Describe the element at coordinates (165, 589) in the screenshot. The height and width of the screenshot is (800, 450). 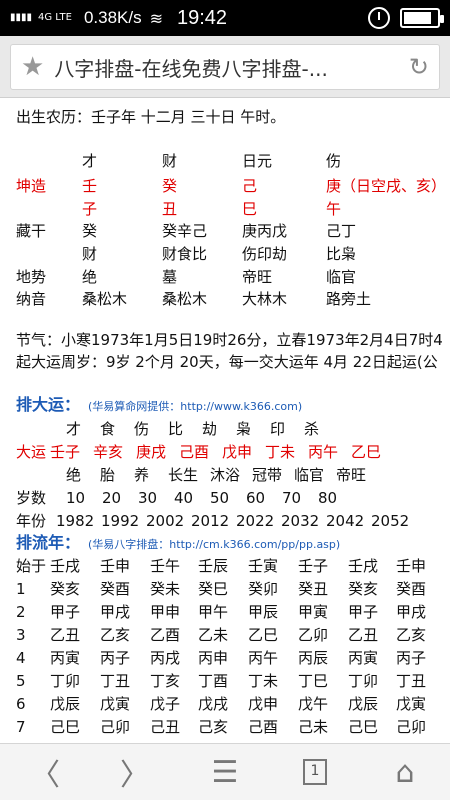
I see `liunian-cell: 癸未` at that location.